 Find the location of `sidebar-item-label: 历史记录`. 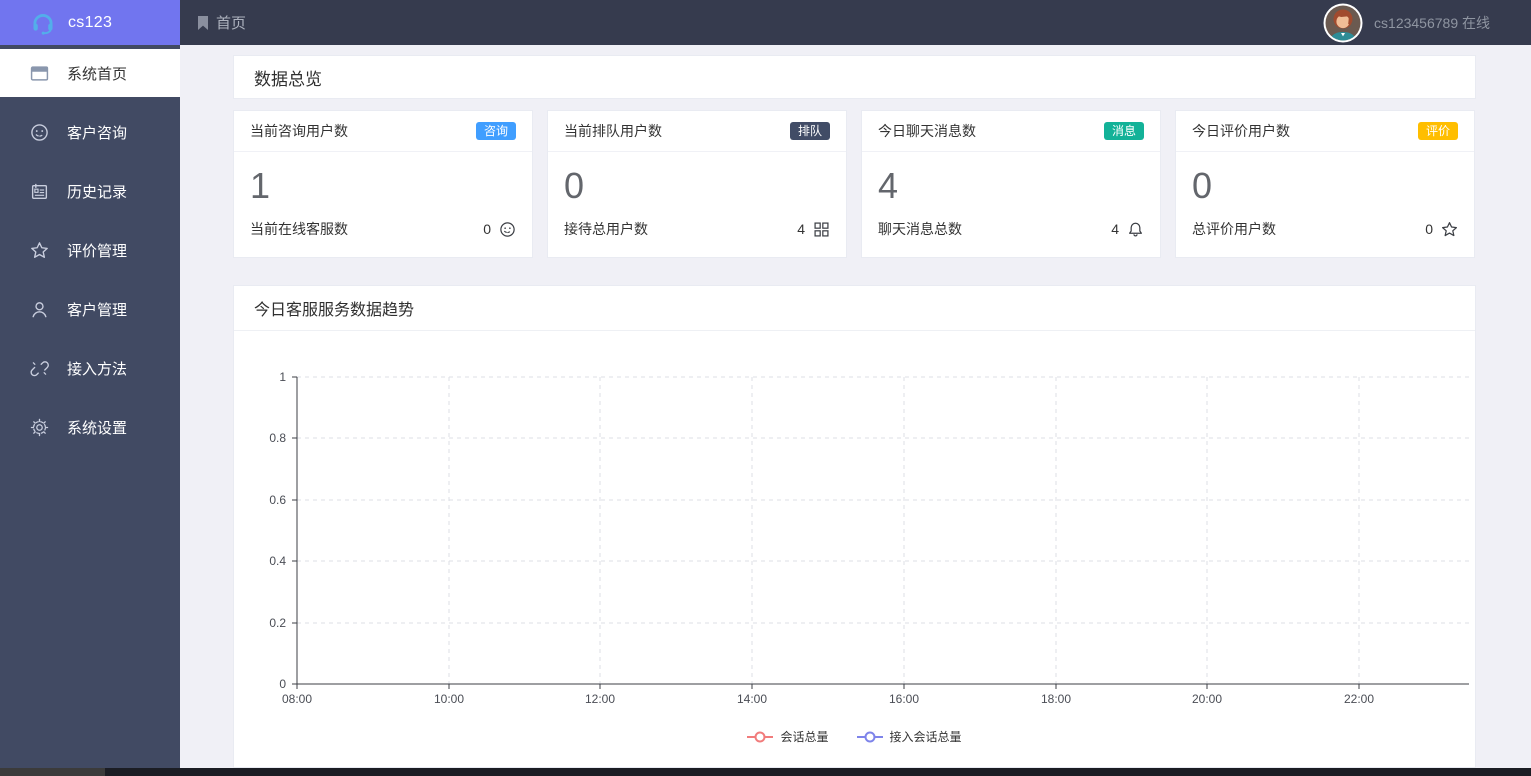

sidebar-item-label: 历史记录 is located at coordinates (97, 192).